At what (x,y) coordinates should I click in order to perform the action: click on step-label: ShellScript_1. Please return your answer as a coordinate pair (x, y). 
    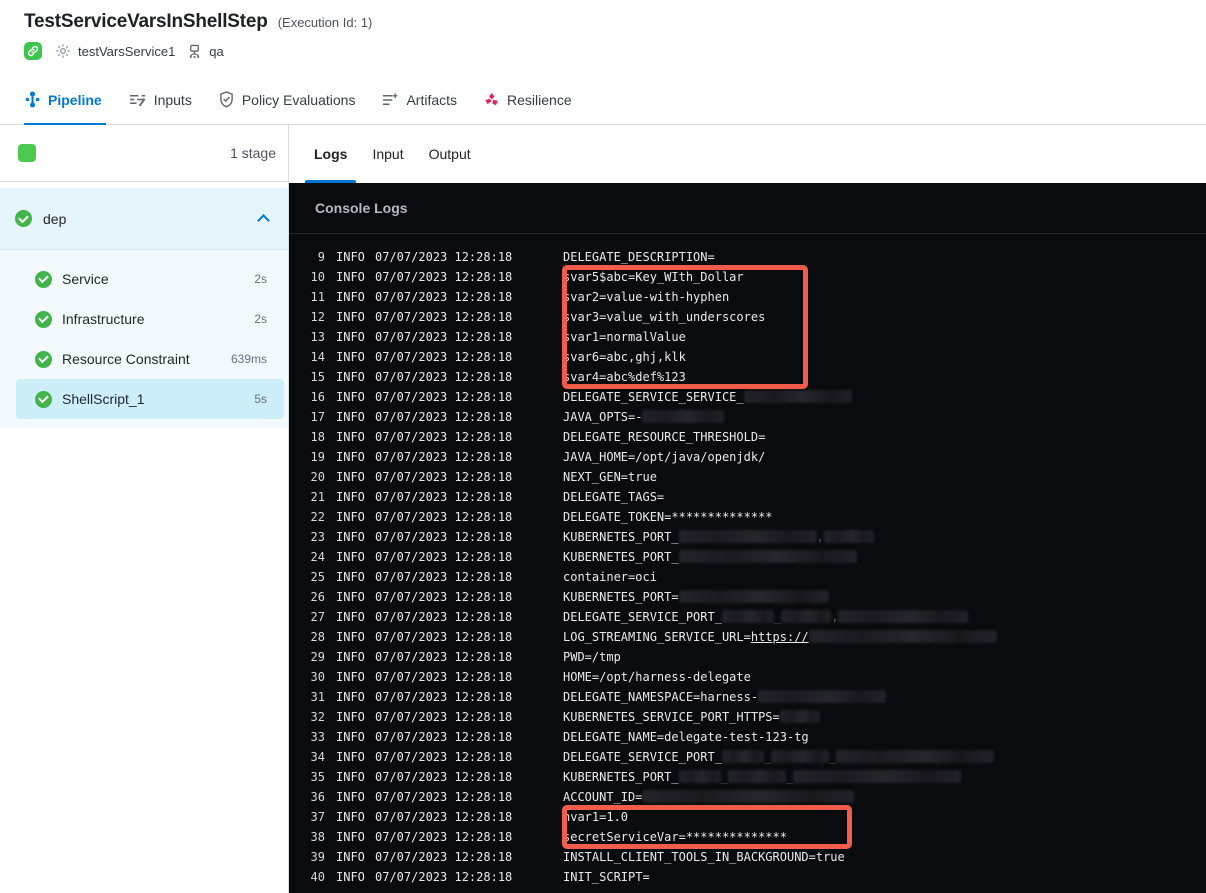
    Looking at the image, I should click on (103, 399).